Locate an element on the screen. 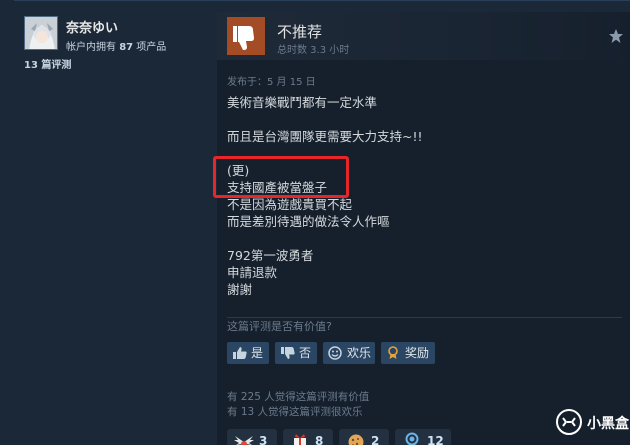 The height and width of the screenshot is (445, 630). review-line: 而是差別待遇的做法令人作嘔 is located at coordinates (308, 221).